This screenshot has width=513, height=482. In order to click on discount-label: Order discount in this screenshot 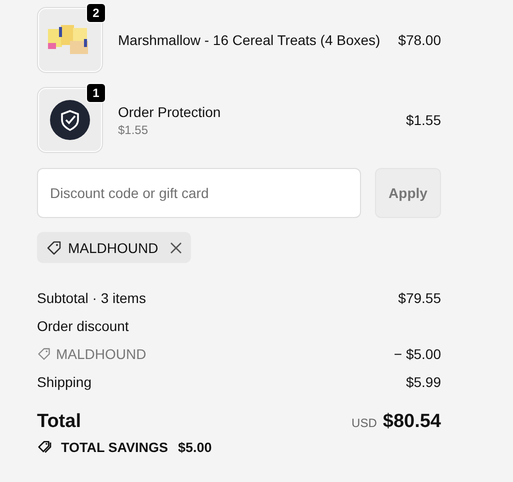, I will do `click(83, 326)`.